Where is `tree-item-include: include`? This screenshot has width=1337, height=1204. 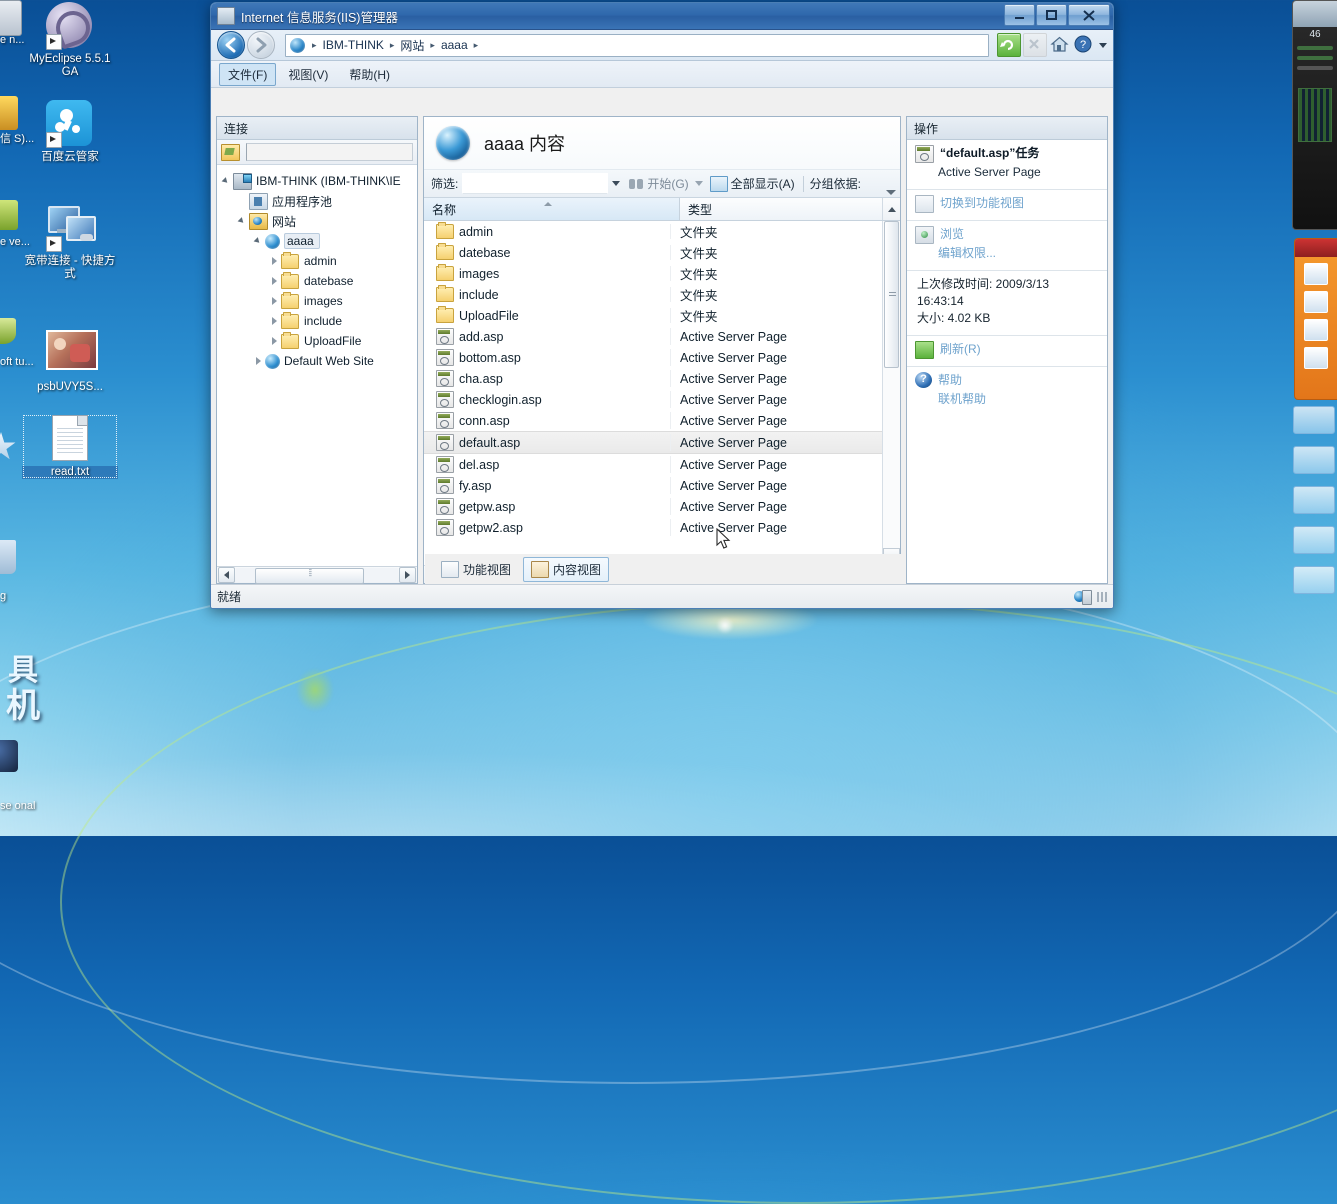
tree-item-include: include is located at coordinates (319, 321).